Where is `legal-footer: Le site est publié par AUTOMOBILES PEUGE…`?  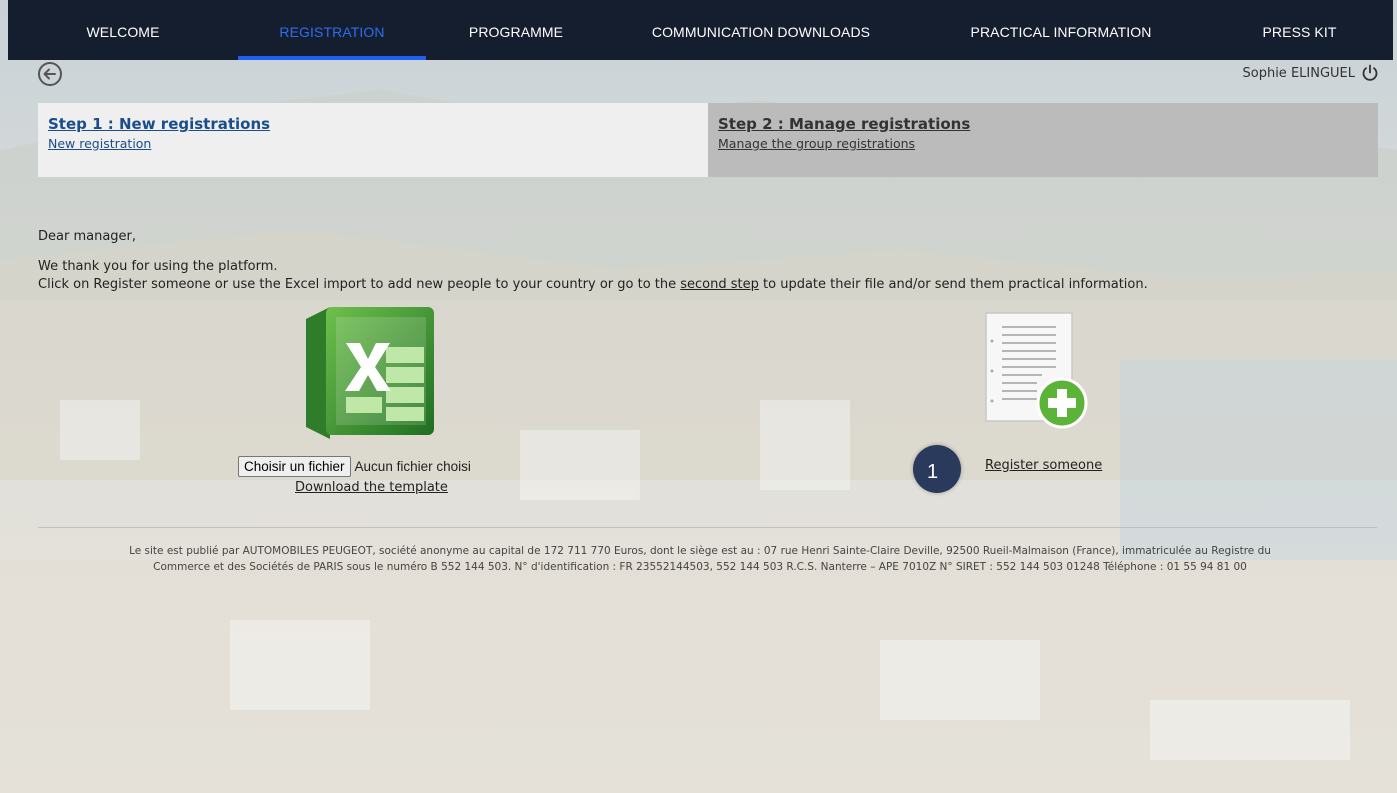
legal-footer: Le site est publié par AUTOMOBILES PEUGE… is located at coordinates (700, 559).